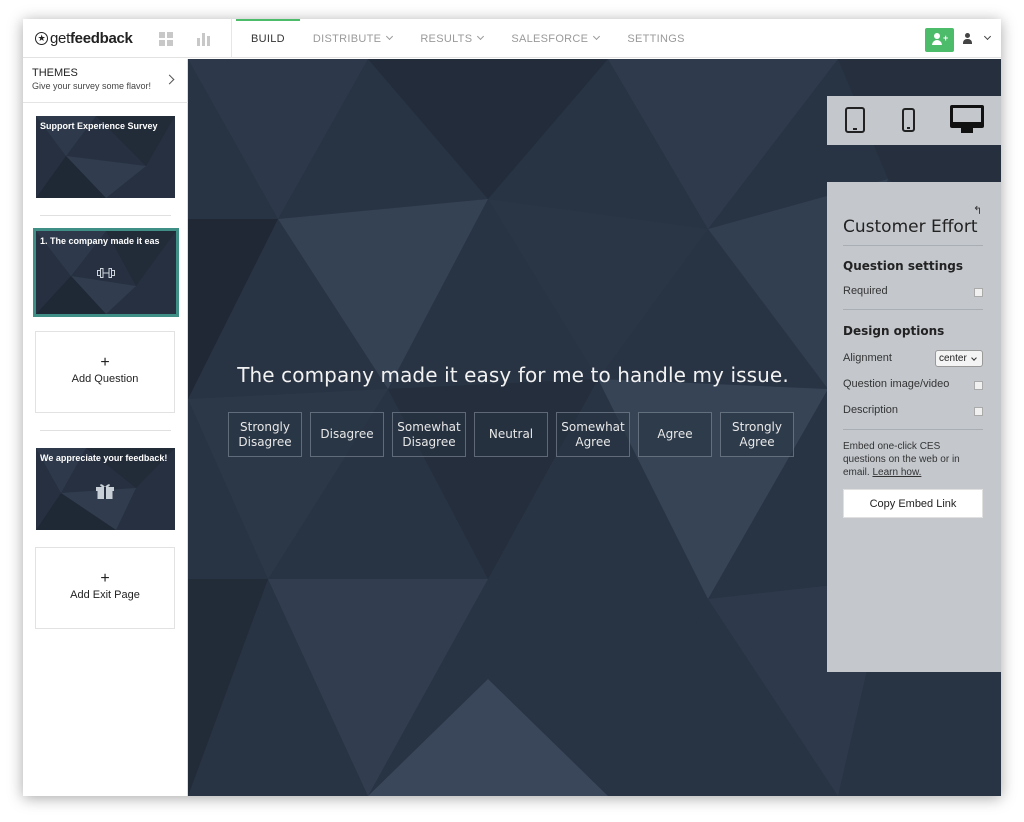  What do you see at coordinates (953, 358) in the screenshot?
I see `alignment-value: center` at bounding box center [953, 358].